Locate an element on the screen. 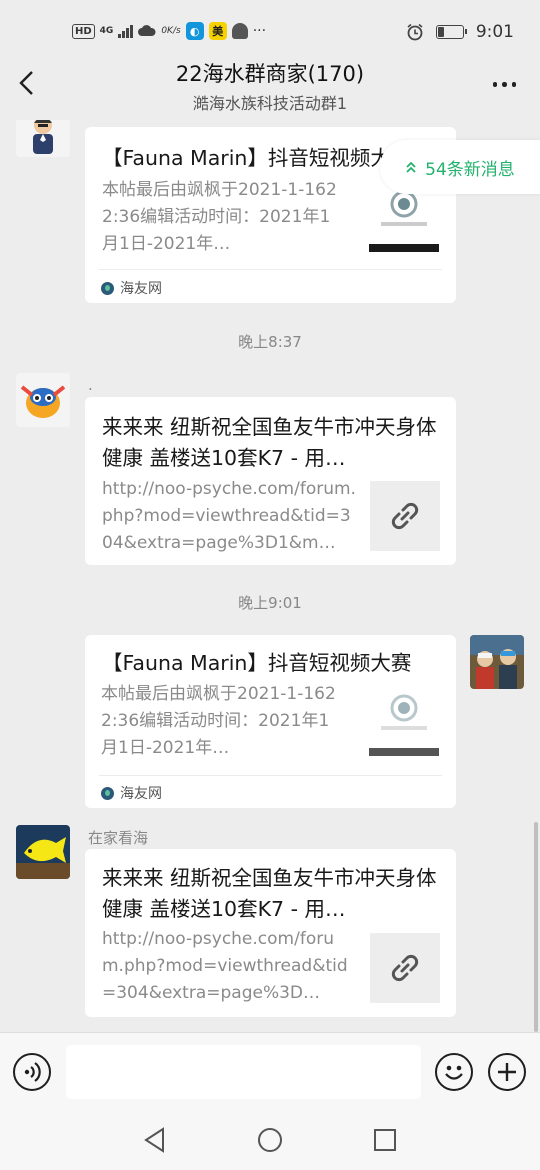 This screenshot has height=1170, width=540. card-thumbnail is located at coordinates (404, 721).